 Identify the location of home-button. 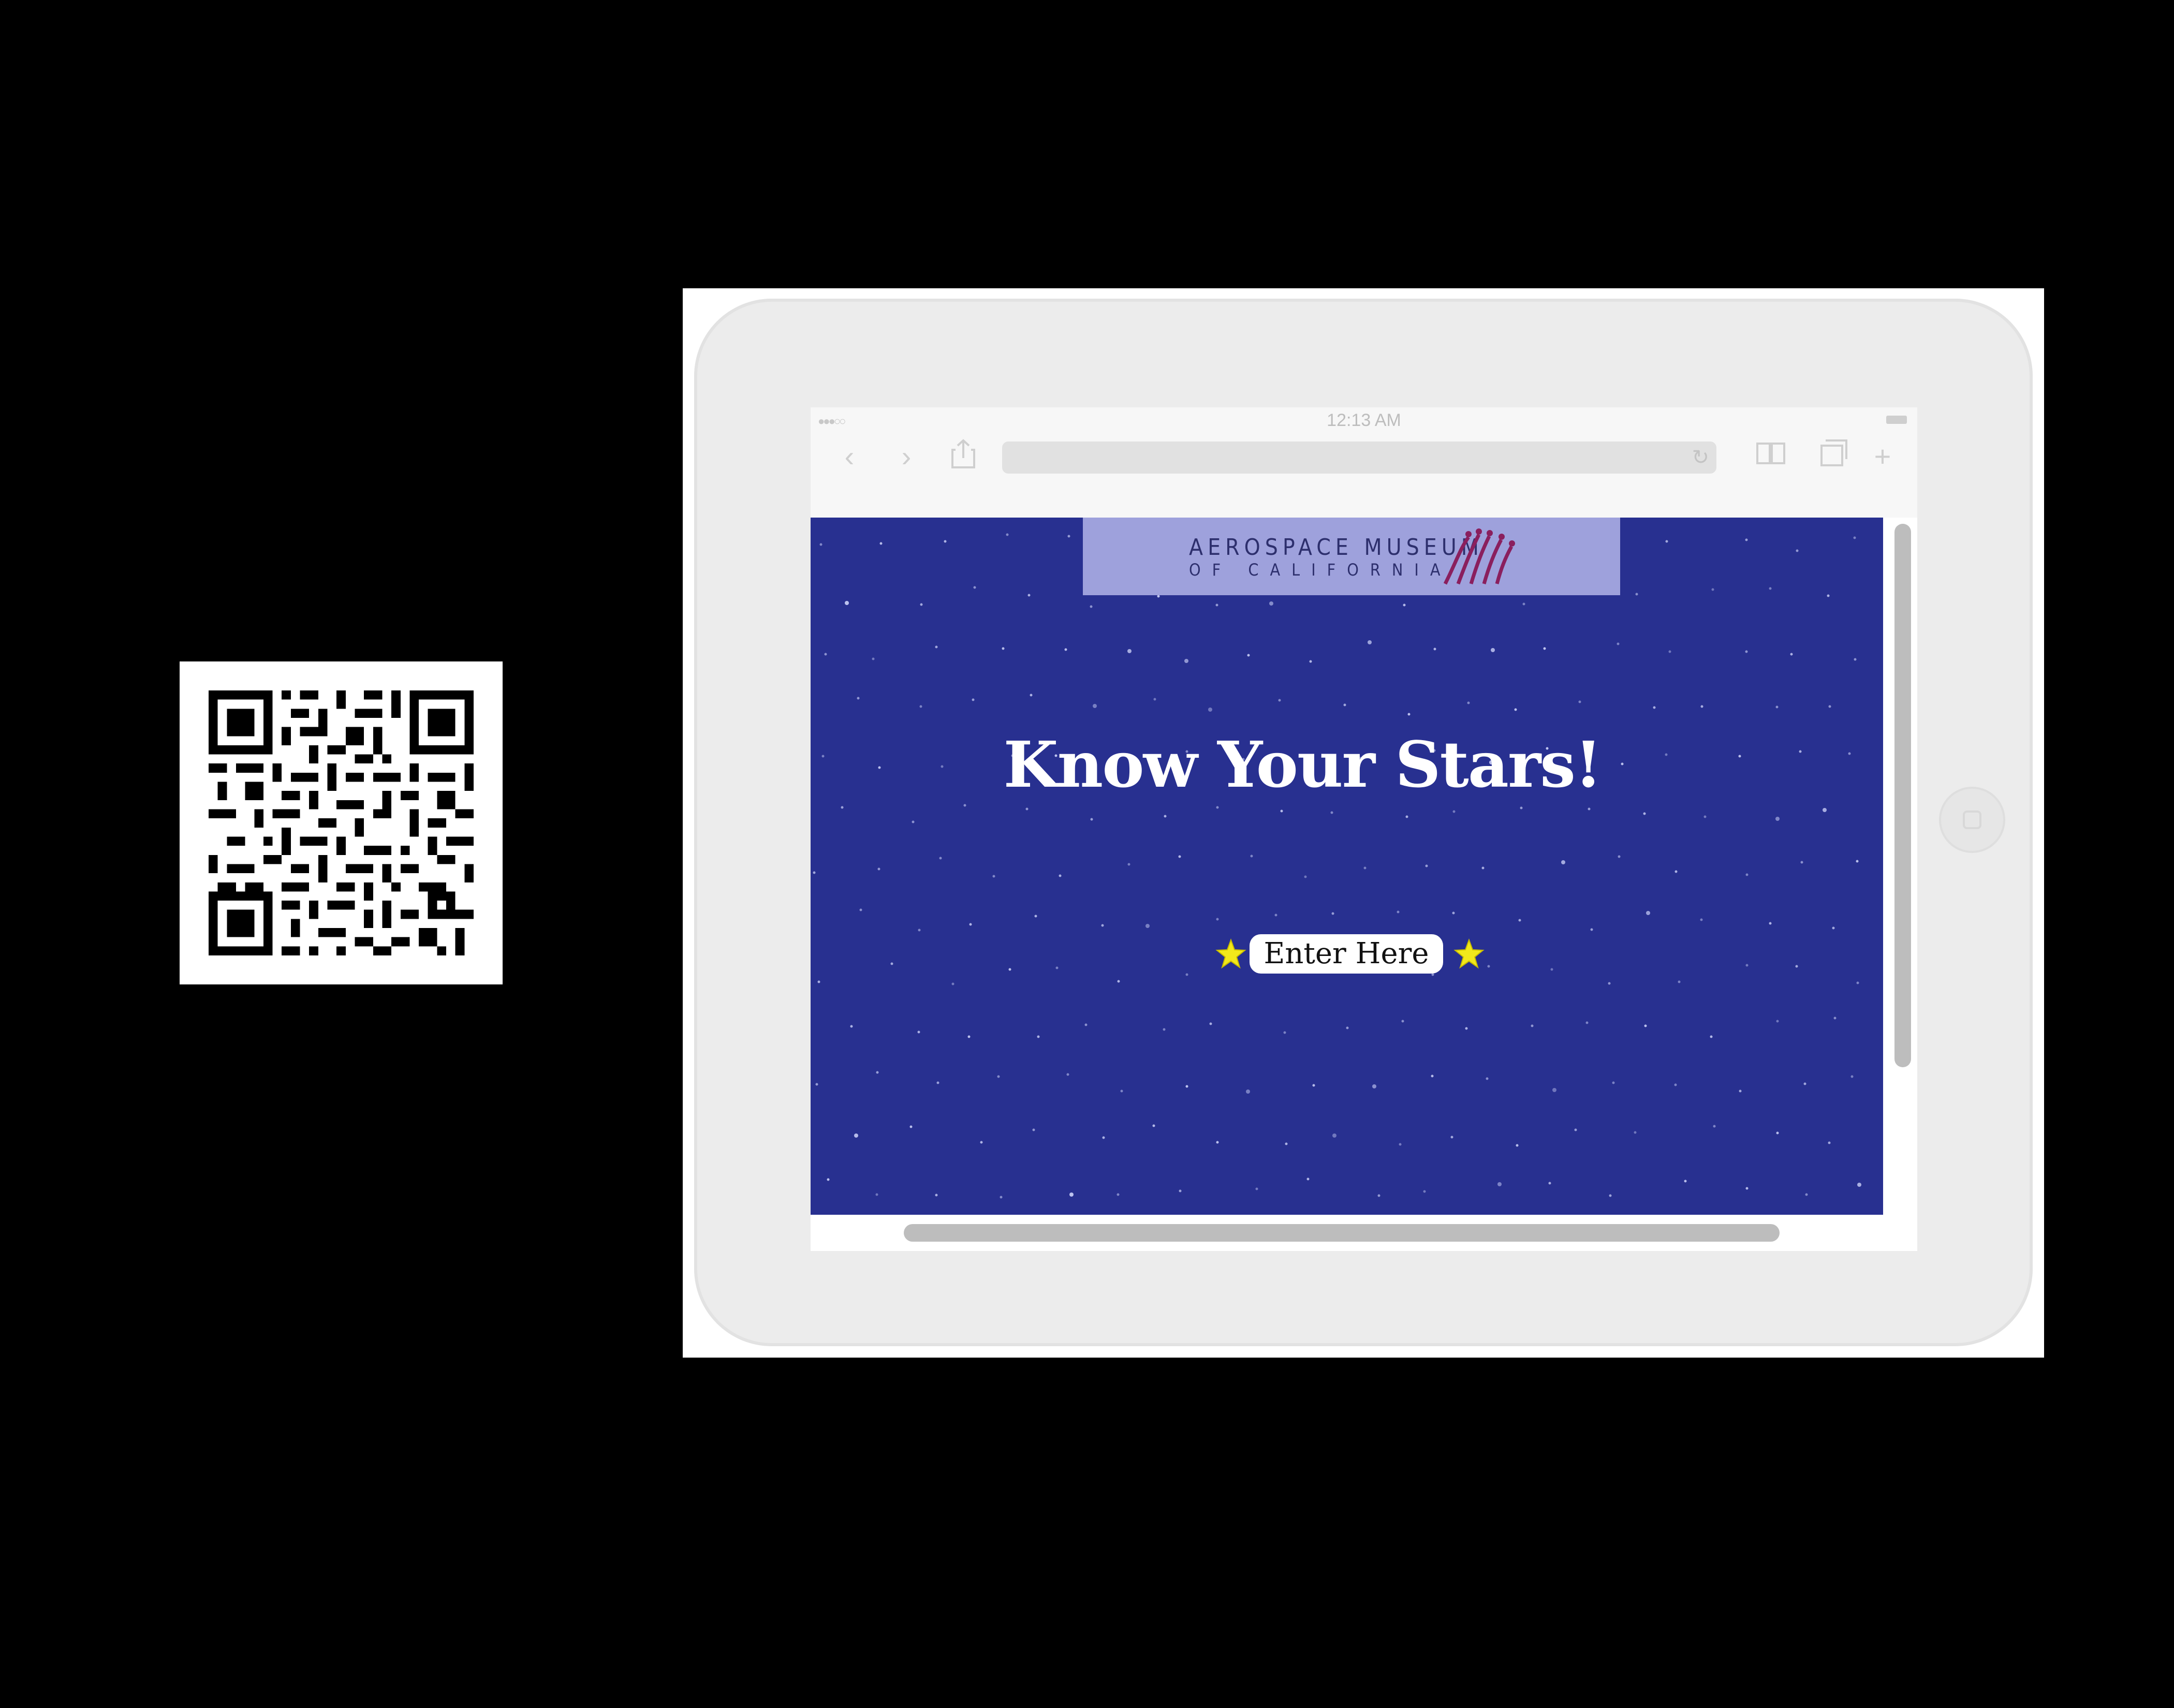
(1972, 820).